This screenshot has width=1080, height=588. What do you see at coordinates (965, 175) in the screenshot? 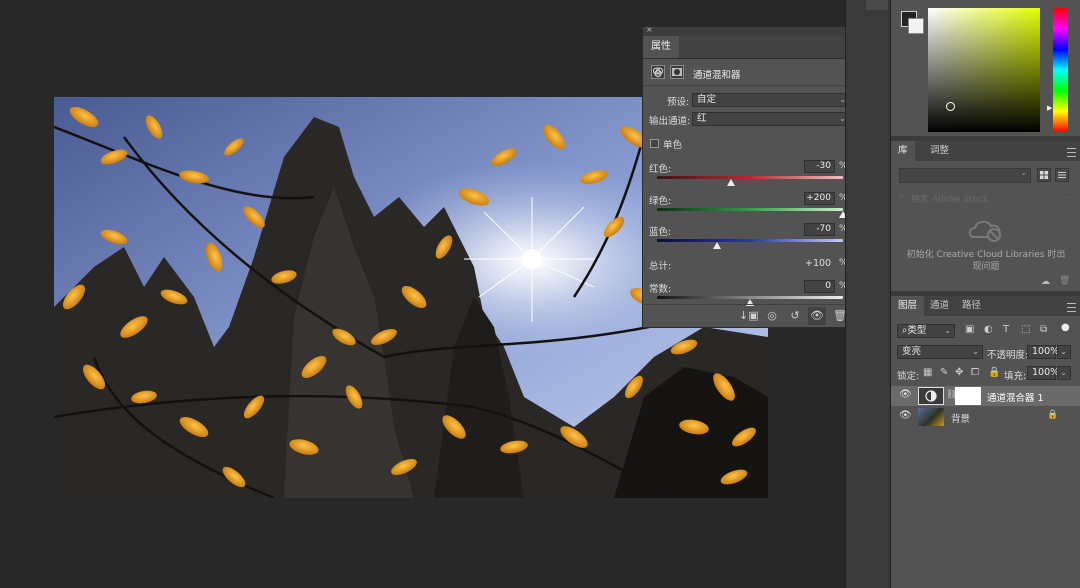
I see `library-select: ⌄` at bounding box center [965, 175].